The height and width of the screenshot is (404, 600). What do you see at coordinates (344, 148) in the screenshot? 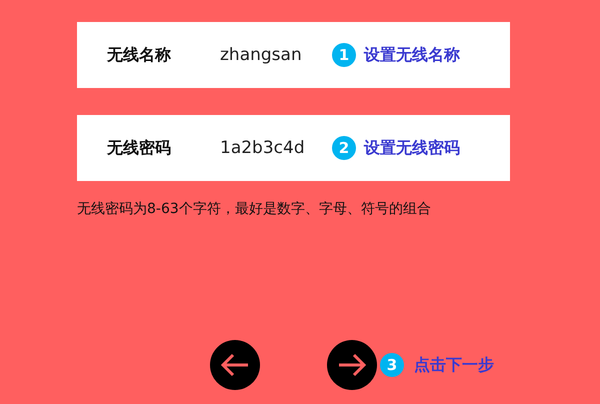
I see `step-badge: 2` at bounding box center [344, 148].